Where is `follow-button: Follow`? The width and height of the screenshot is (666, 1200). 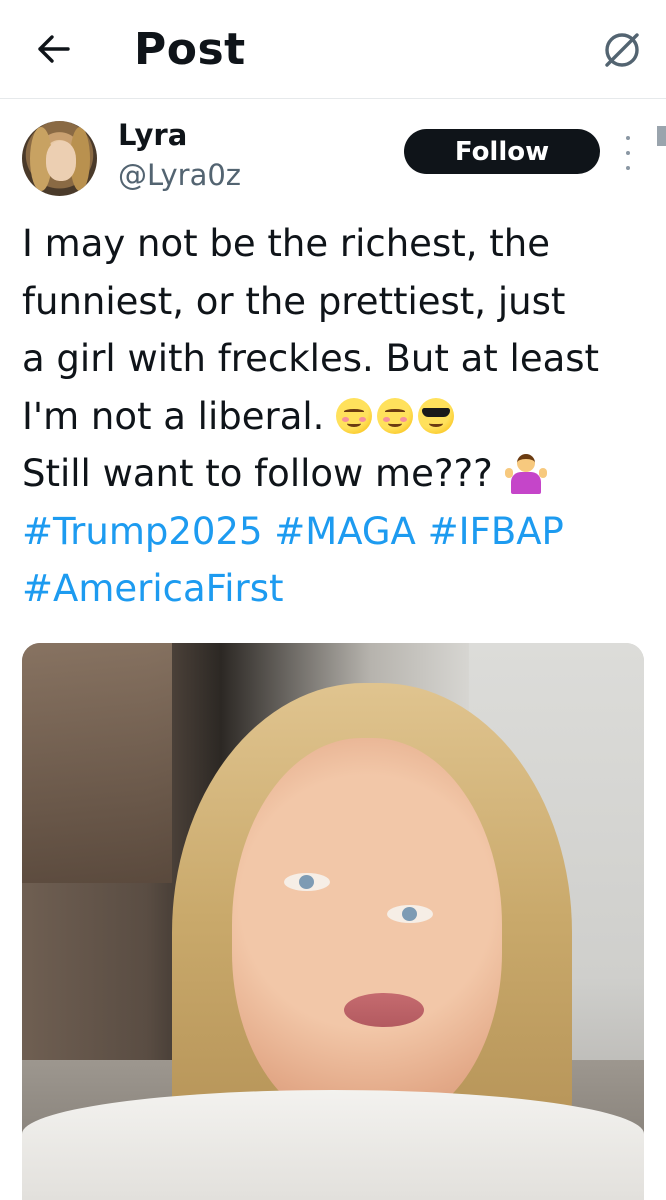
follow-button: Follow is located at coordinates (502, 151).